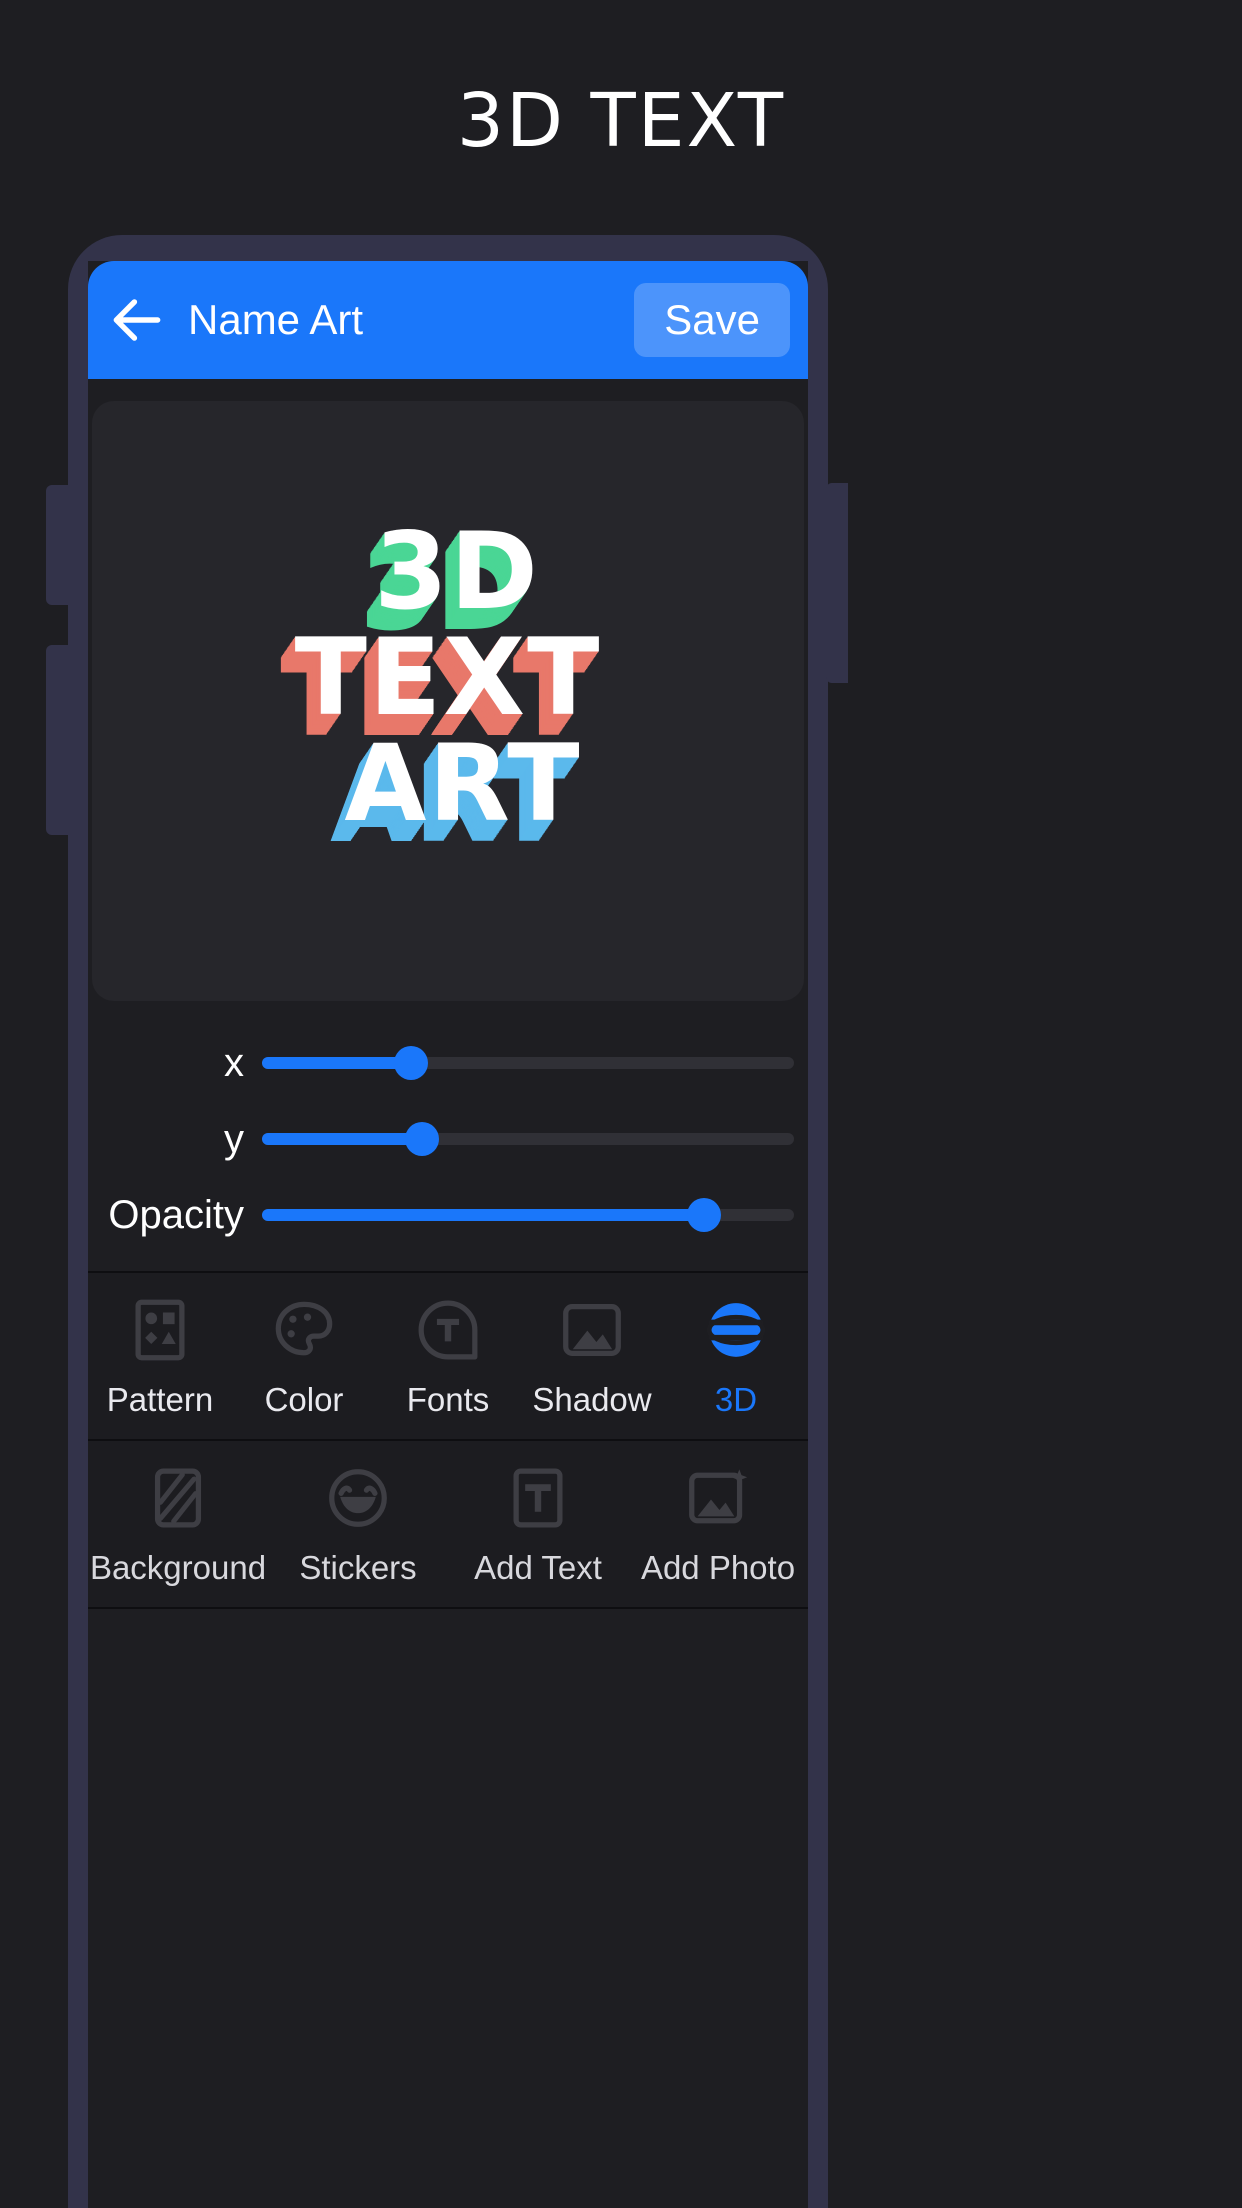 This screenshot has height=2208, width=1242. What do you see at coordinates (178, 1498) in the screenshot?
I see `background-stripes-icon` at bounding box center [178, 1498].